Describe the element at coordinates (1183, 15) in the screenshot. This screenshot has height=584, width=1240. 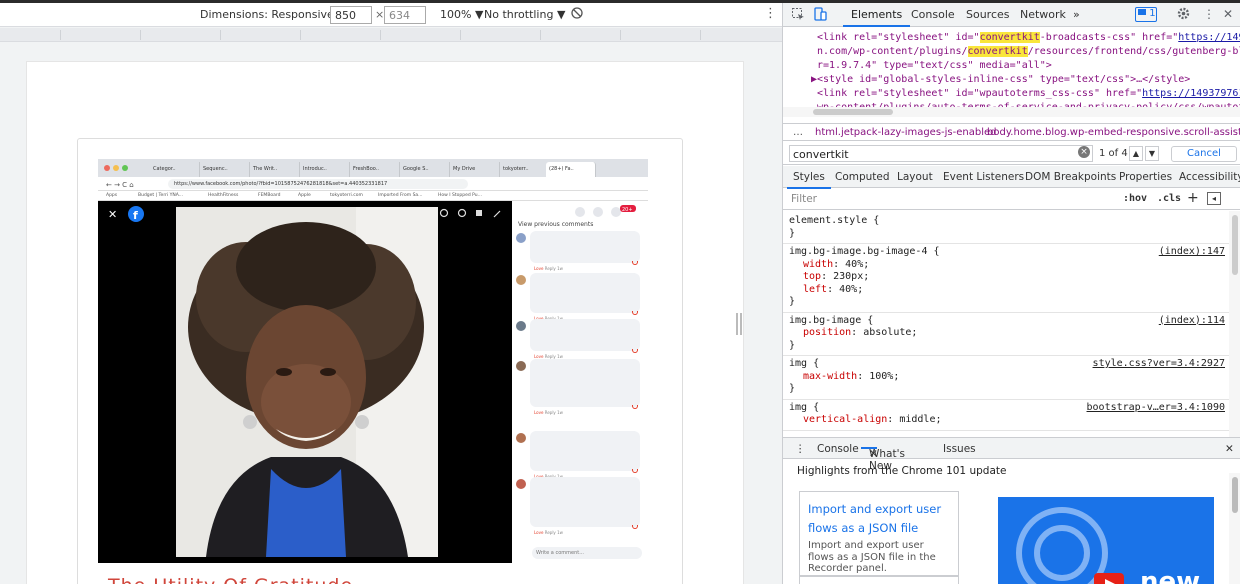
I see `gear-icon` at that location.